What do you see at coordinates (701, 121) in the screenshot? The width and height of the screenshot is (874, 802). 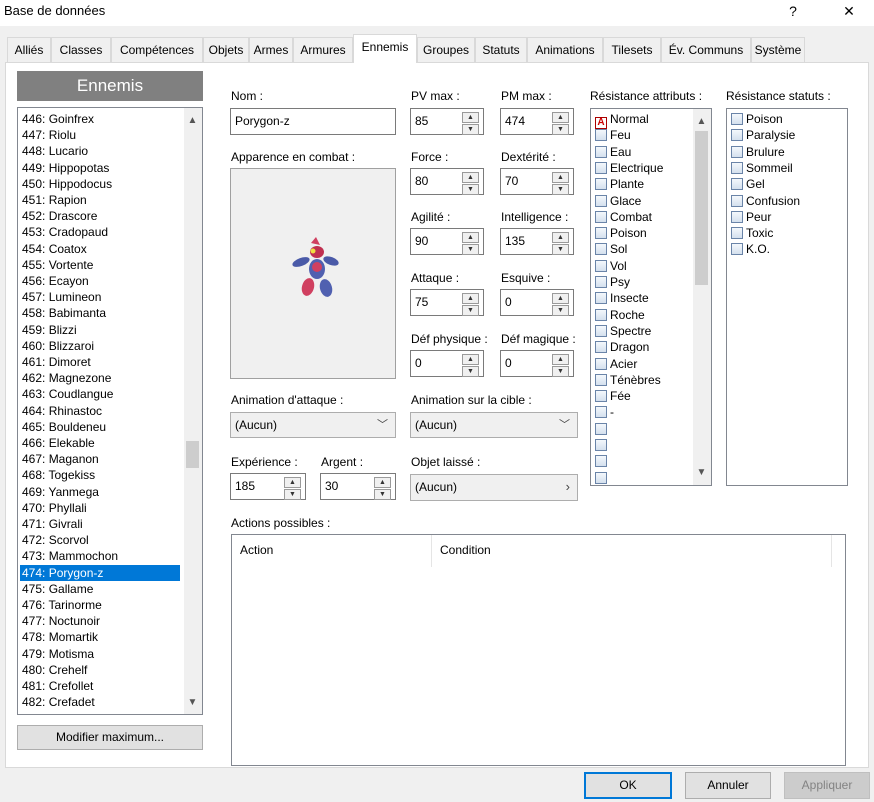 I see `scroll-up-icon: ▲` at bounding box center [701, 121].